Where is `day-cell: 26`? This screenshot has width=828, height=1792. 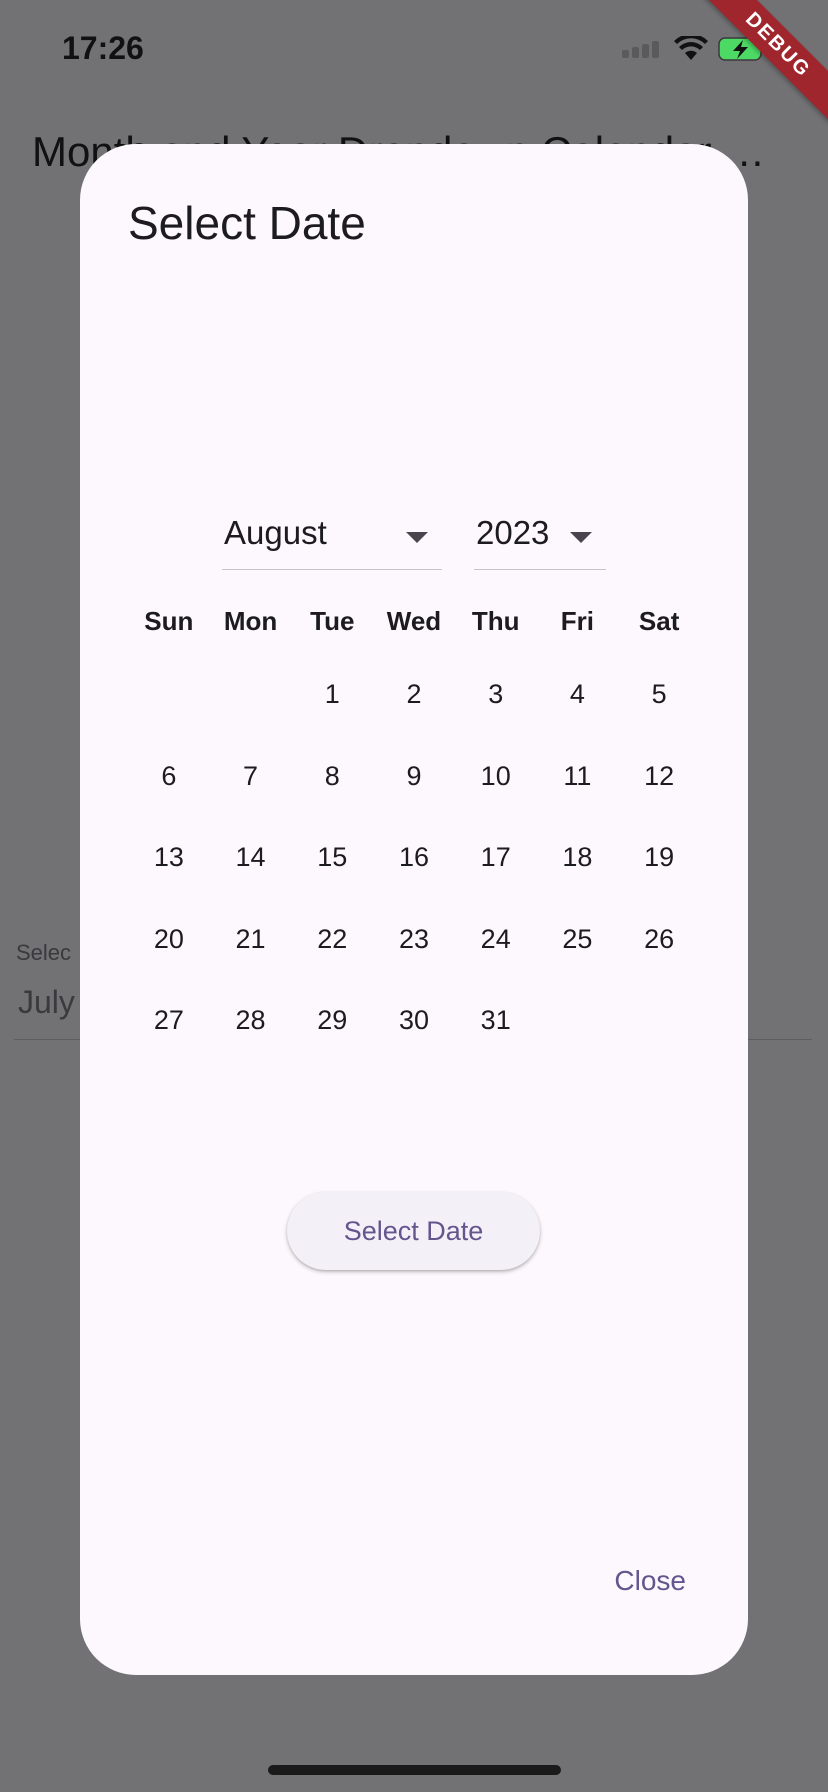 day-cell: 26 is located at coordinates (659, 950).